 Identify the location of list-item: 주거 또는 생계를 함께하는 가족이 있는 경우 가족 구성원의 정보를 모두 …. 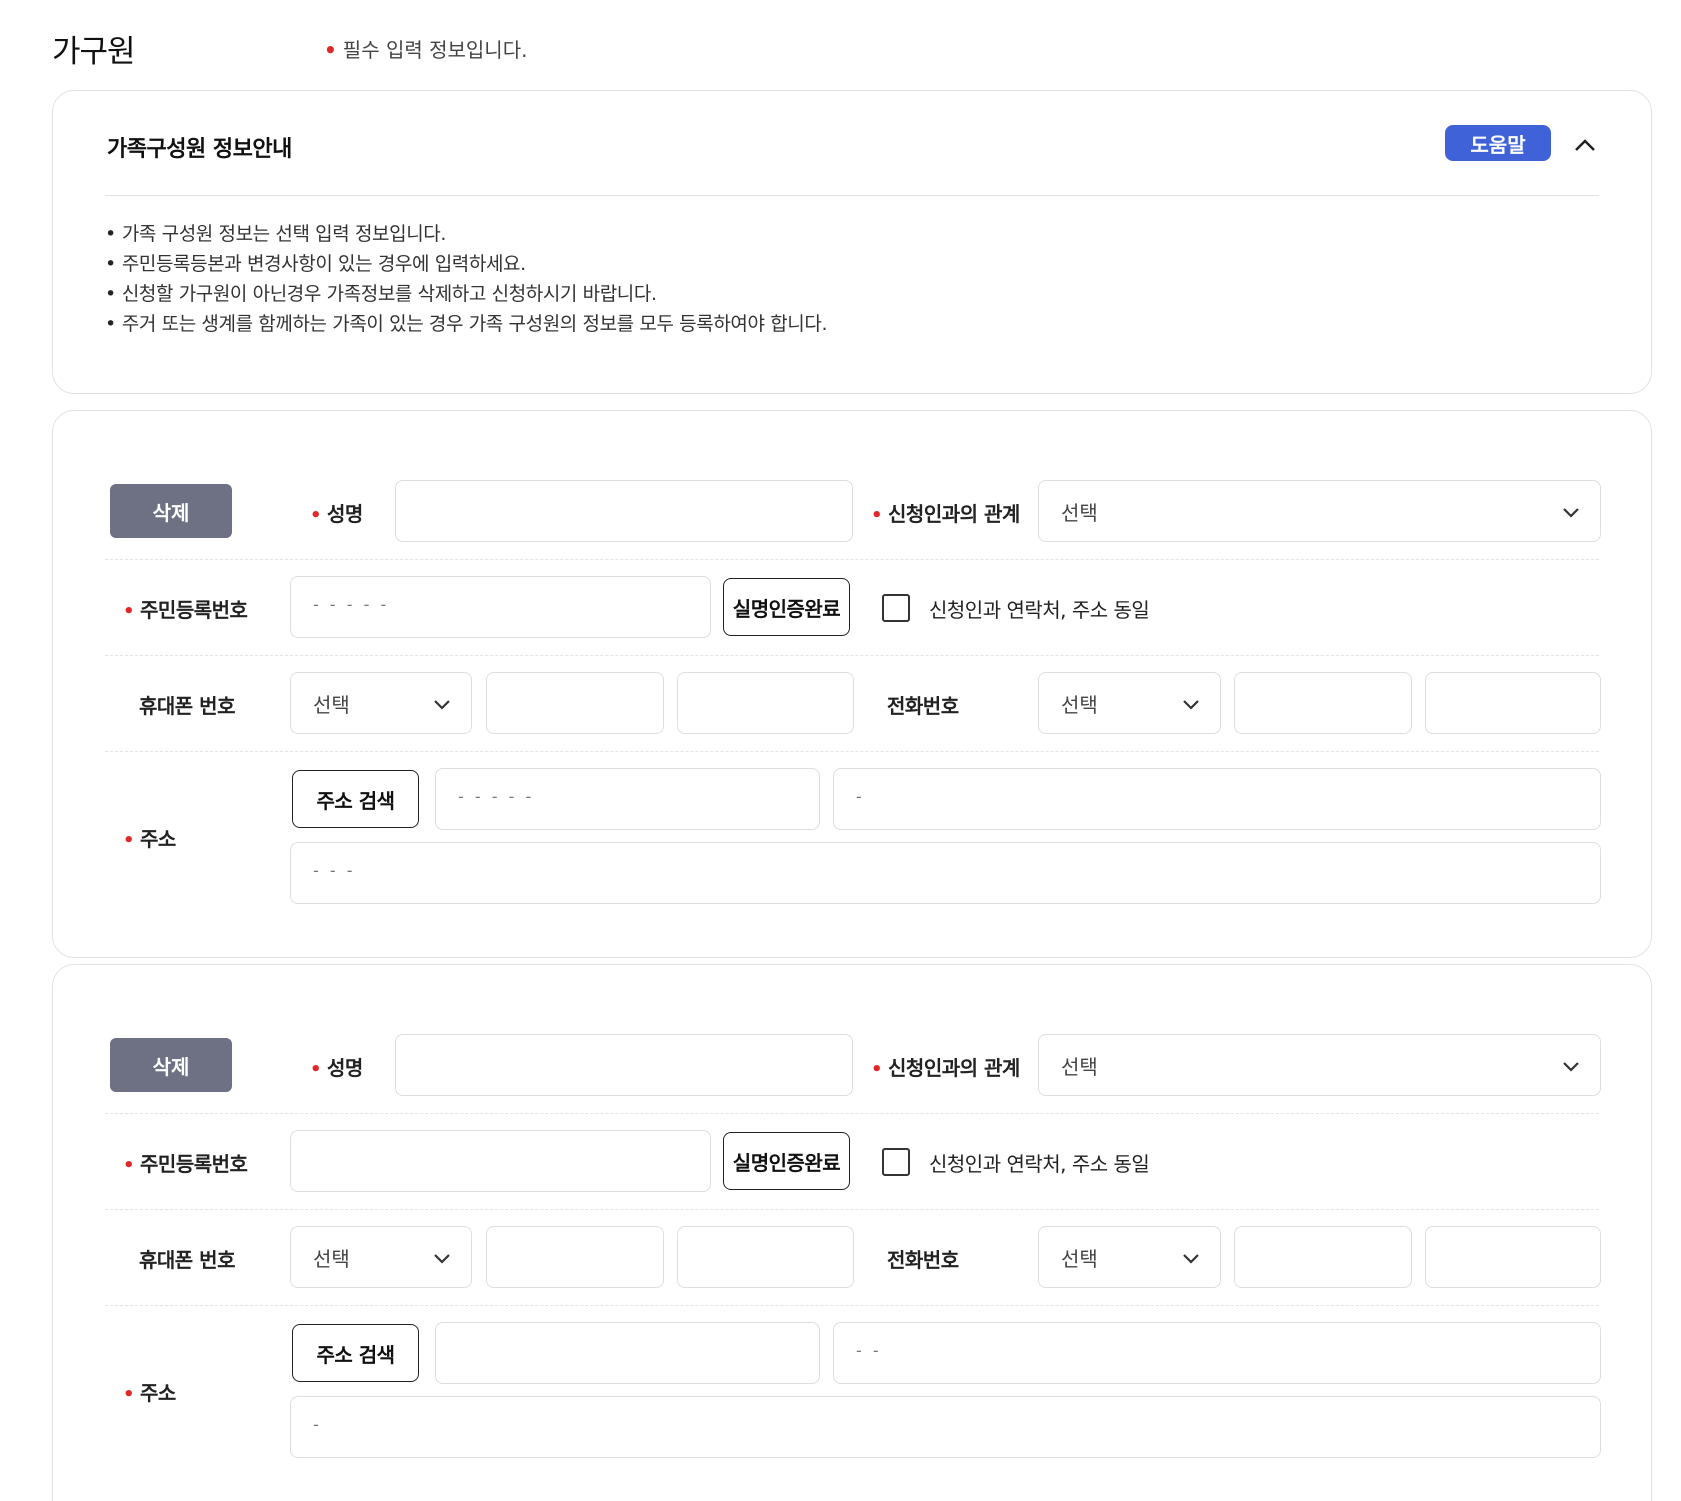
(466, 324).